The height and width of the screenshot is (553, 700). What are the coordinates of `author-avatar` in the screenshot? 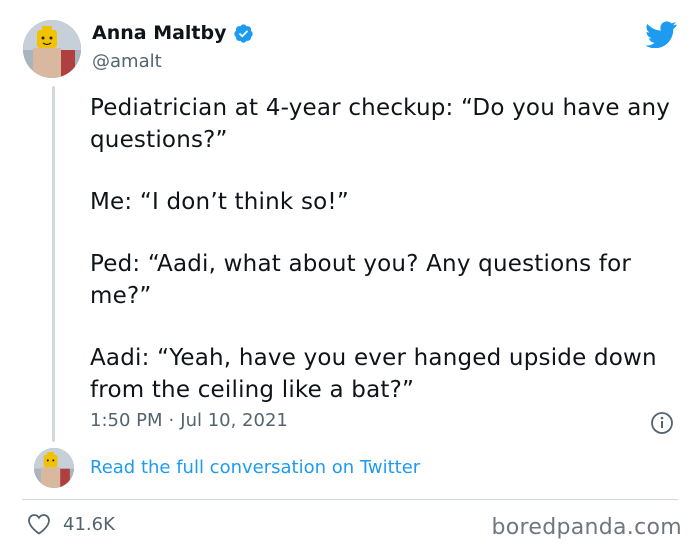 It's located at (52, 49).